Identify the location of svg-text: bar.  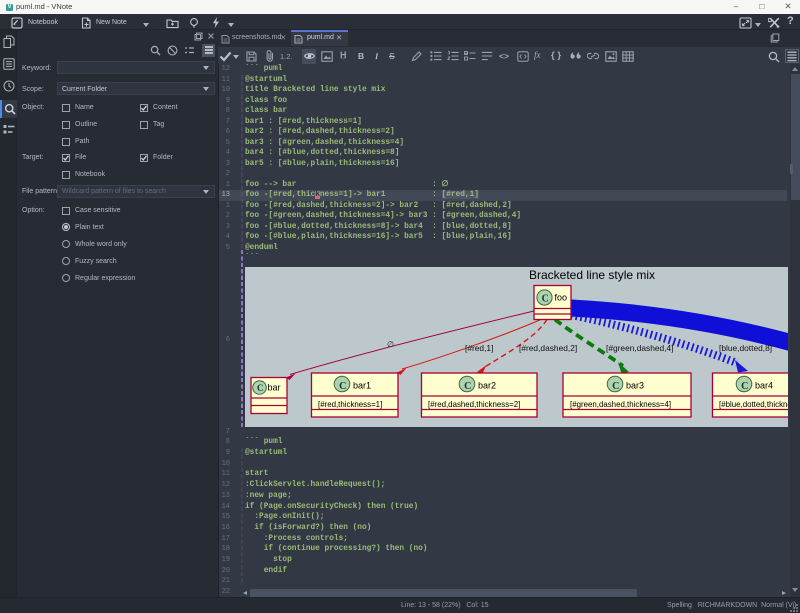
(274, 387).